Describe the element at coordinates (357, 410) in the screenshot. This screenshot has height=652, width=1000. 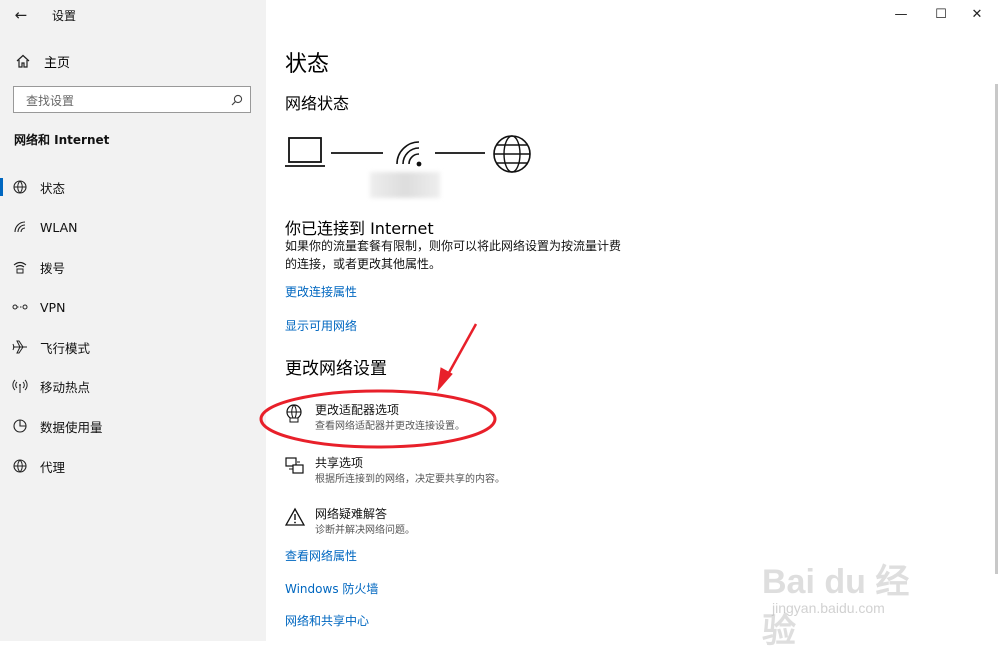
I see `option-title: 更改适配器选项` at that location.